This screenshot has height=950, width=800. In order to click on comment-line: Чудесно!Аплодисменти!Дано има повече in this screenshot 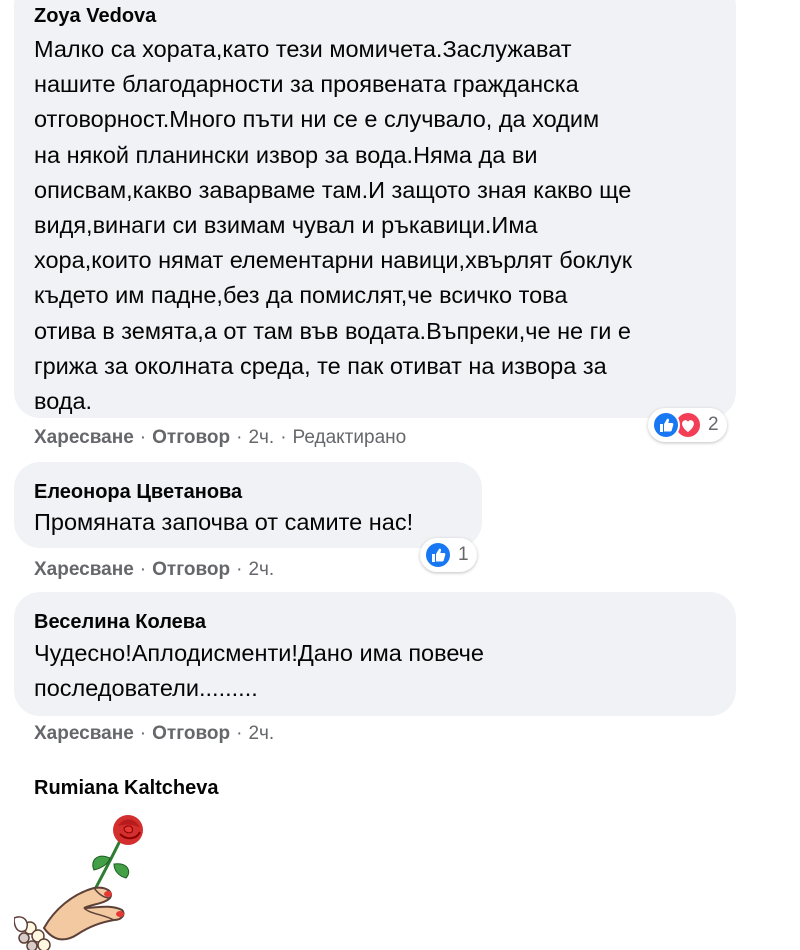, I will do `click(259, 653)`.